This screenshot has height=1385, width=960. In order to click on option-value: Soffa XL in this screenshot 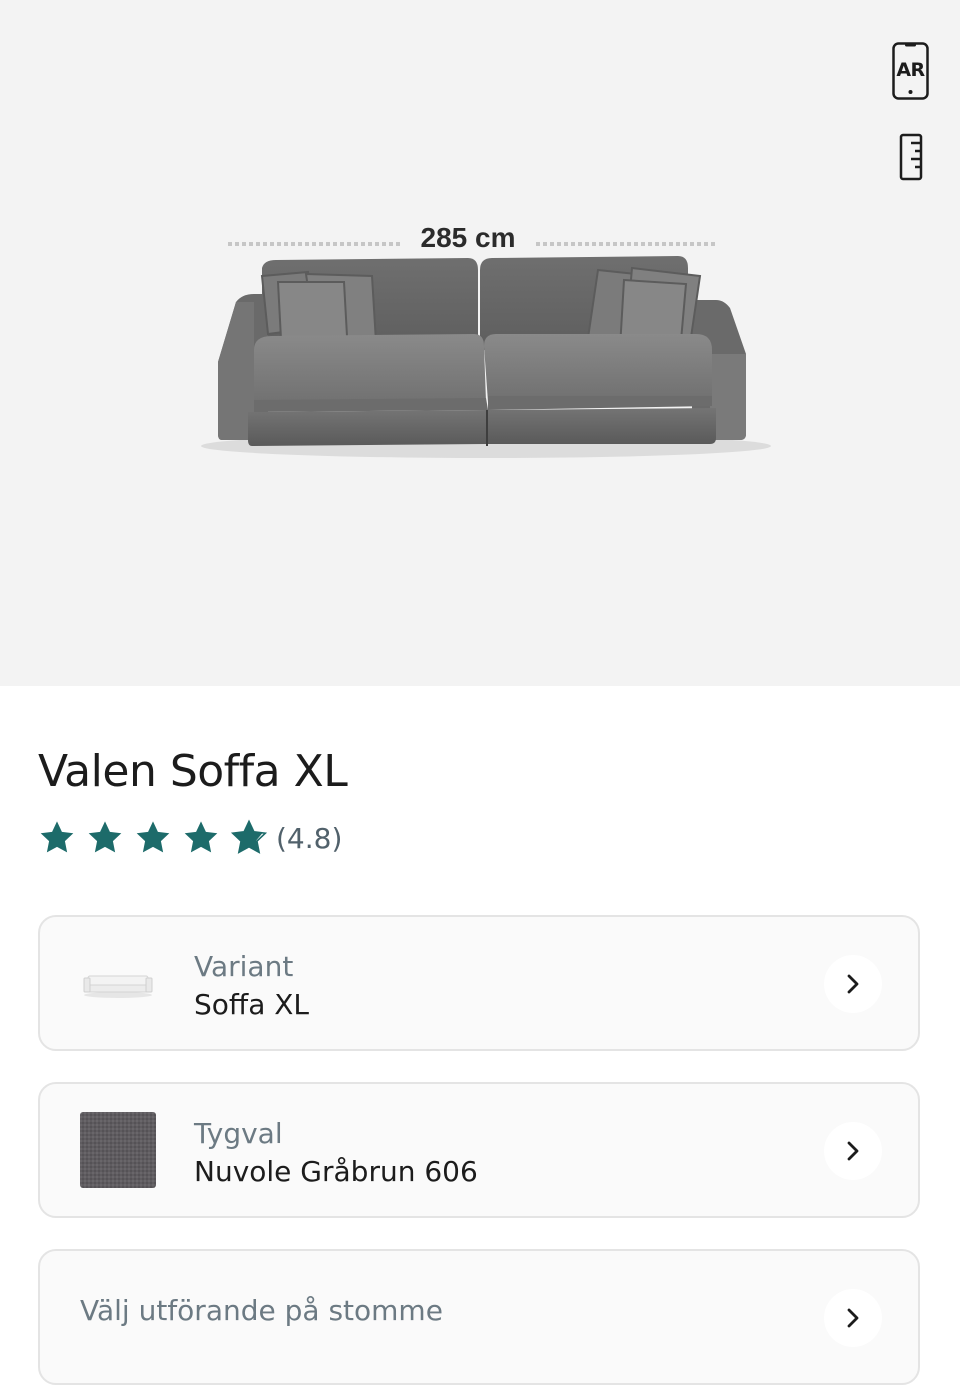, I will do `click(252, 1004)`.